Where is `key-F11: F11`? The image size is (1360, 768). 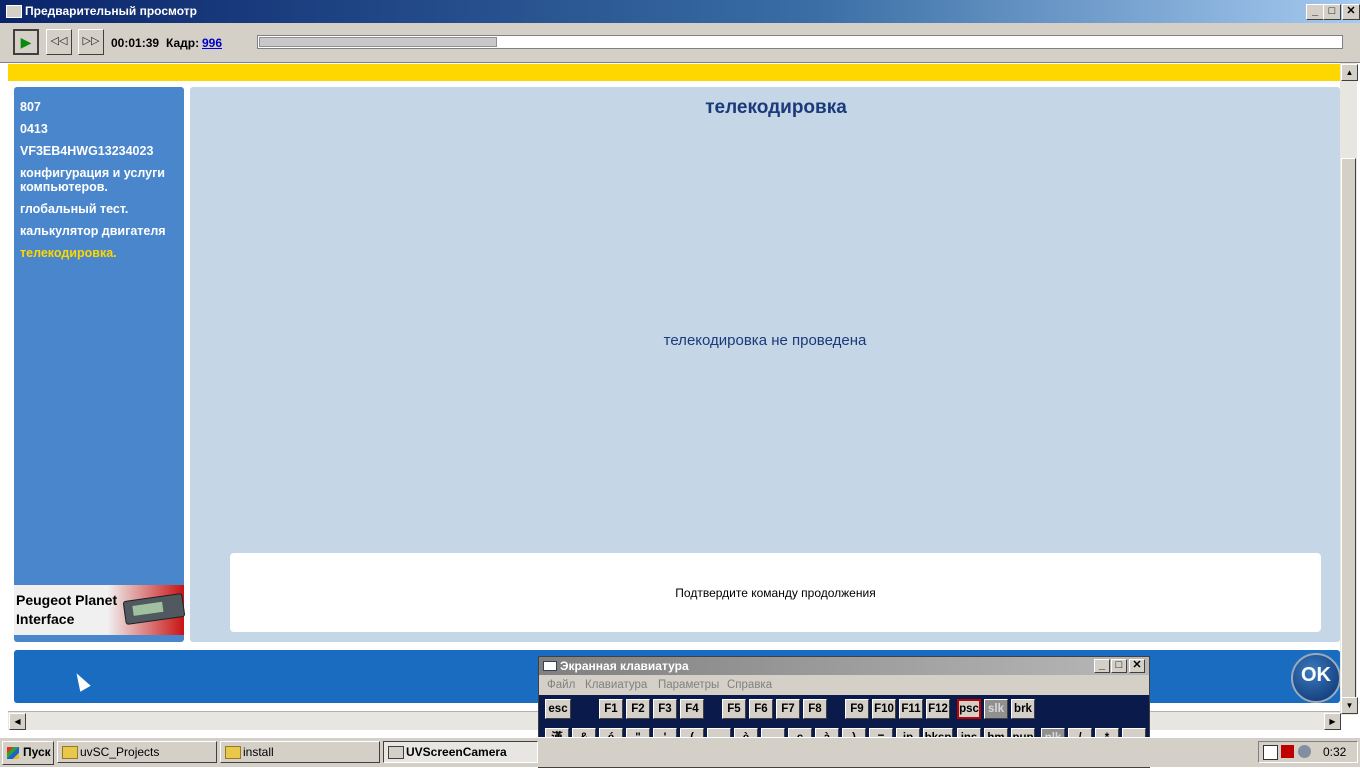
key-F11: F11 is located at coordinates (911, 709).